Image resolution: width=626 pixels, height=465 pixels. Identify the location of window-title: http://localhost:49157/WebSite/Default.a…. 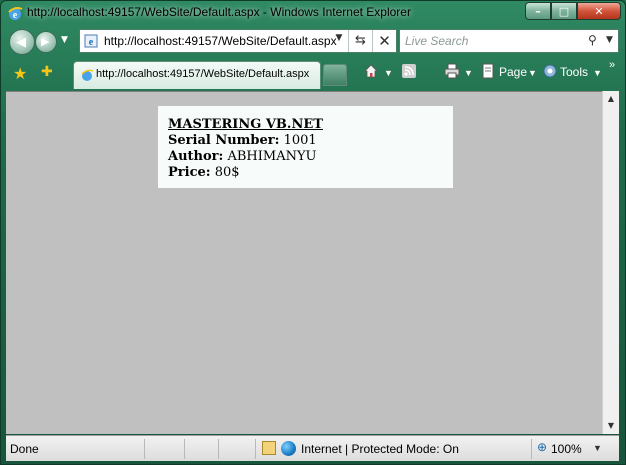
(219, 12).